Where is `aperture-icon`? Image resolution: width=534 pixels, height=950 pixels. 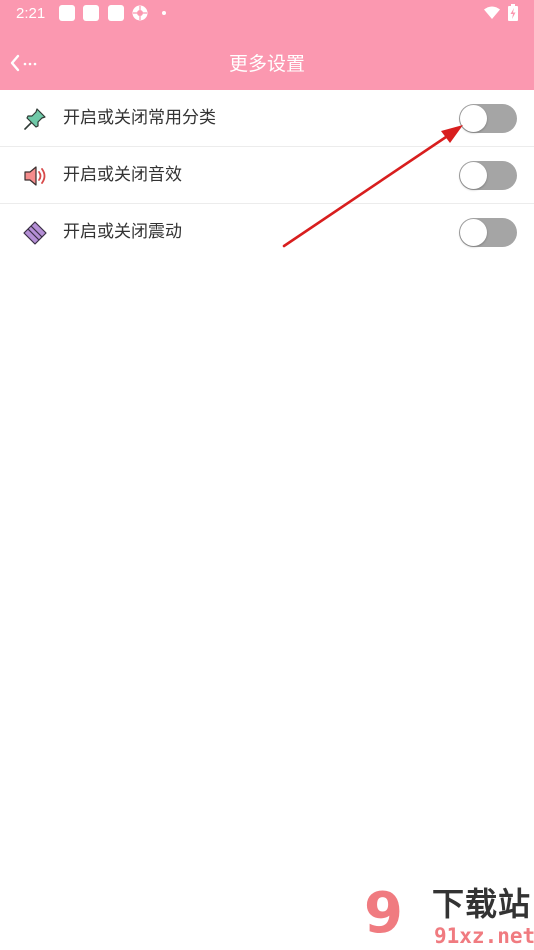 aperture-icon is located at coordinates (140, 13).